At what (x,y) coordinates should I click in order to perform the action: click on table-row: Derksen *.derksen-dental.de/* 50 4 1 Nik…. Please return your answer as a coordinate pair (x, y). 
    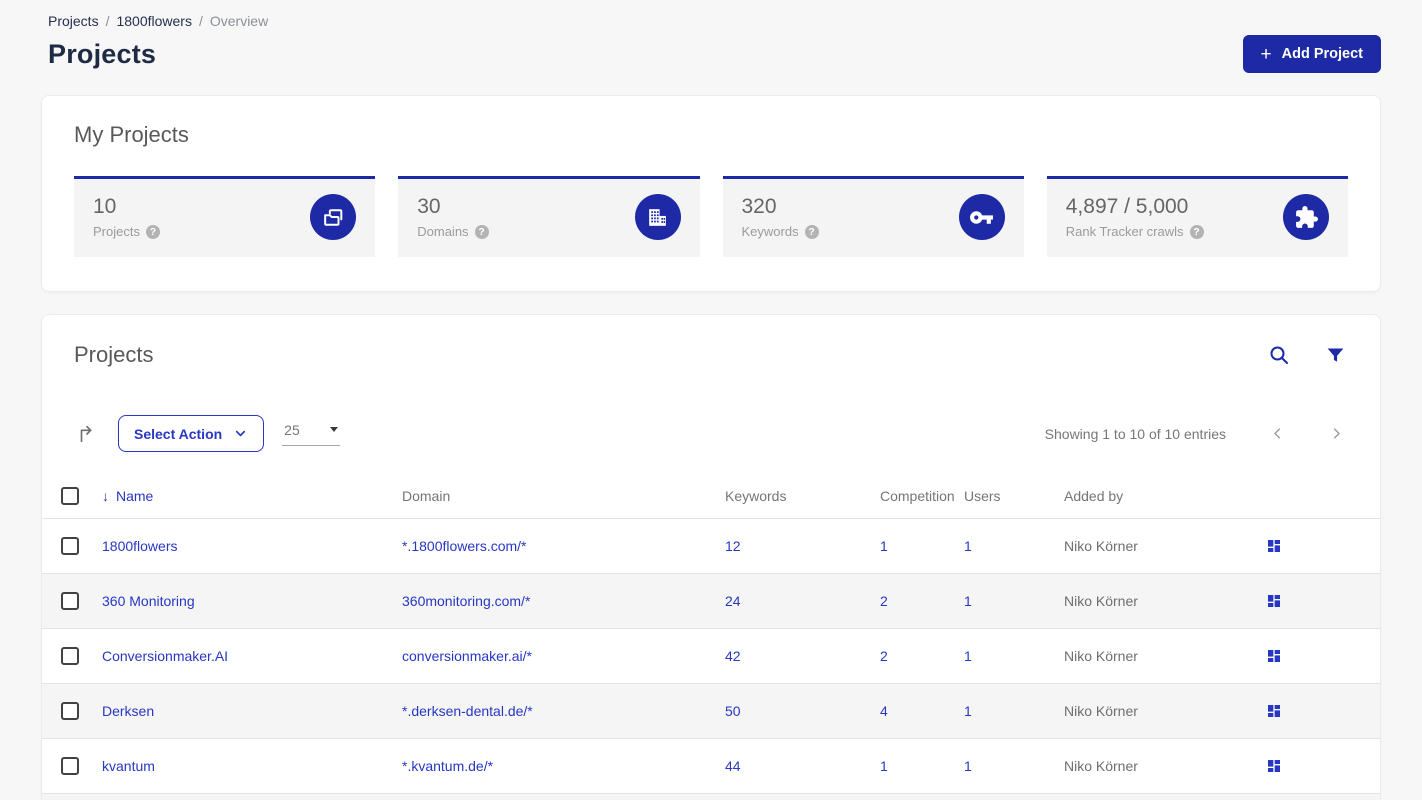
    Looking at the image, I should click on (711, 710).